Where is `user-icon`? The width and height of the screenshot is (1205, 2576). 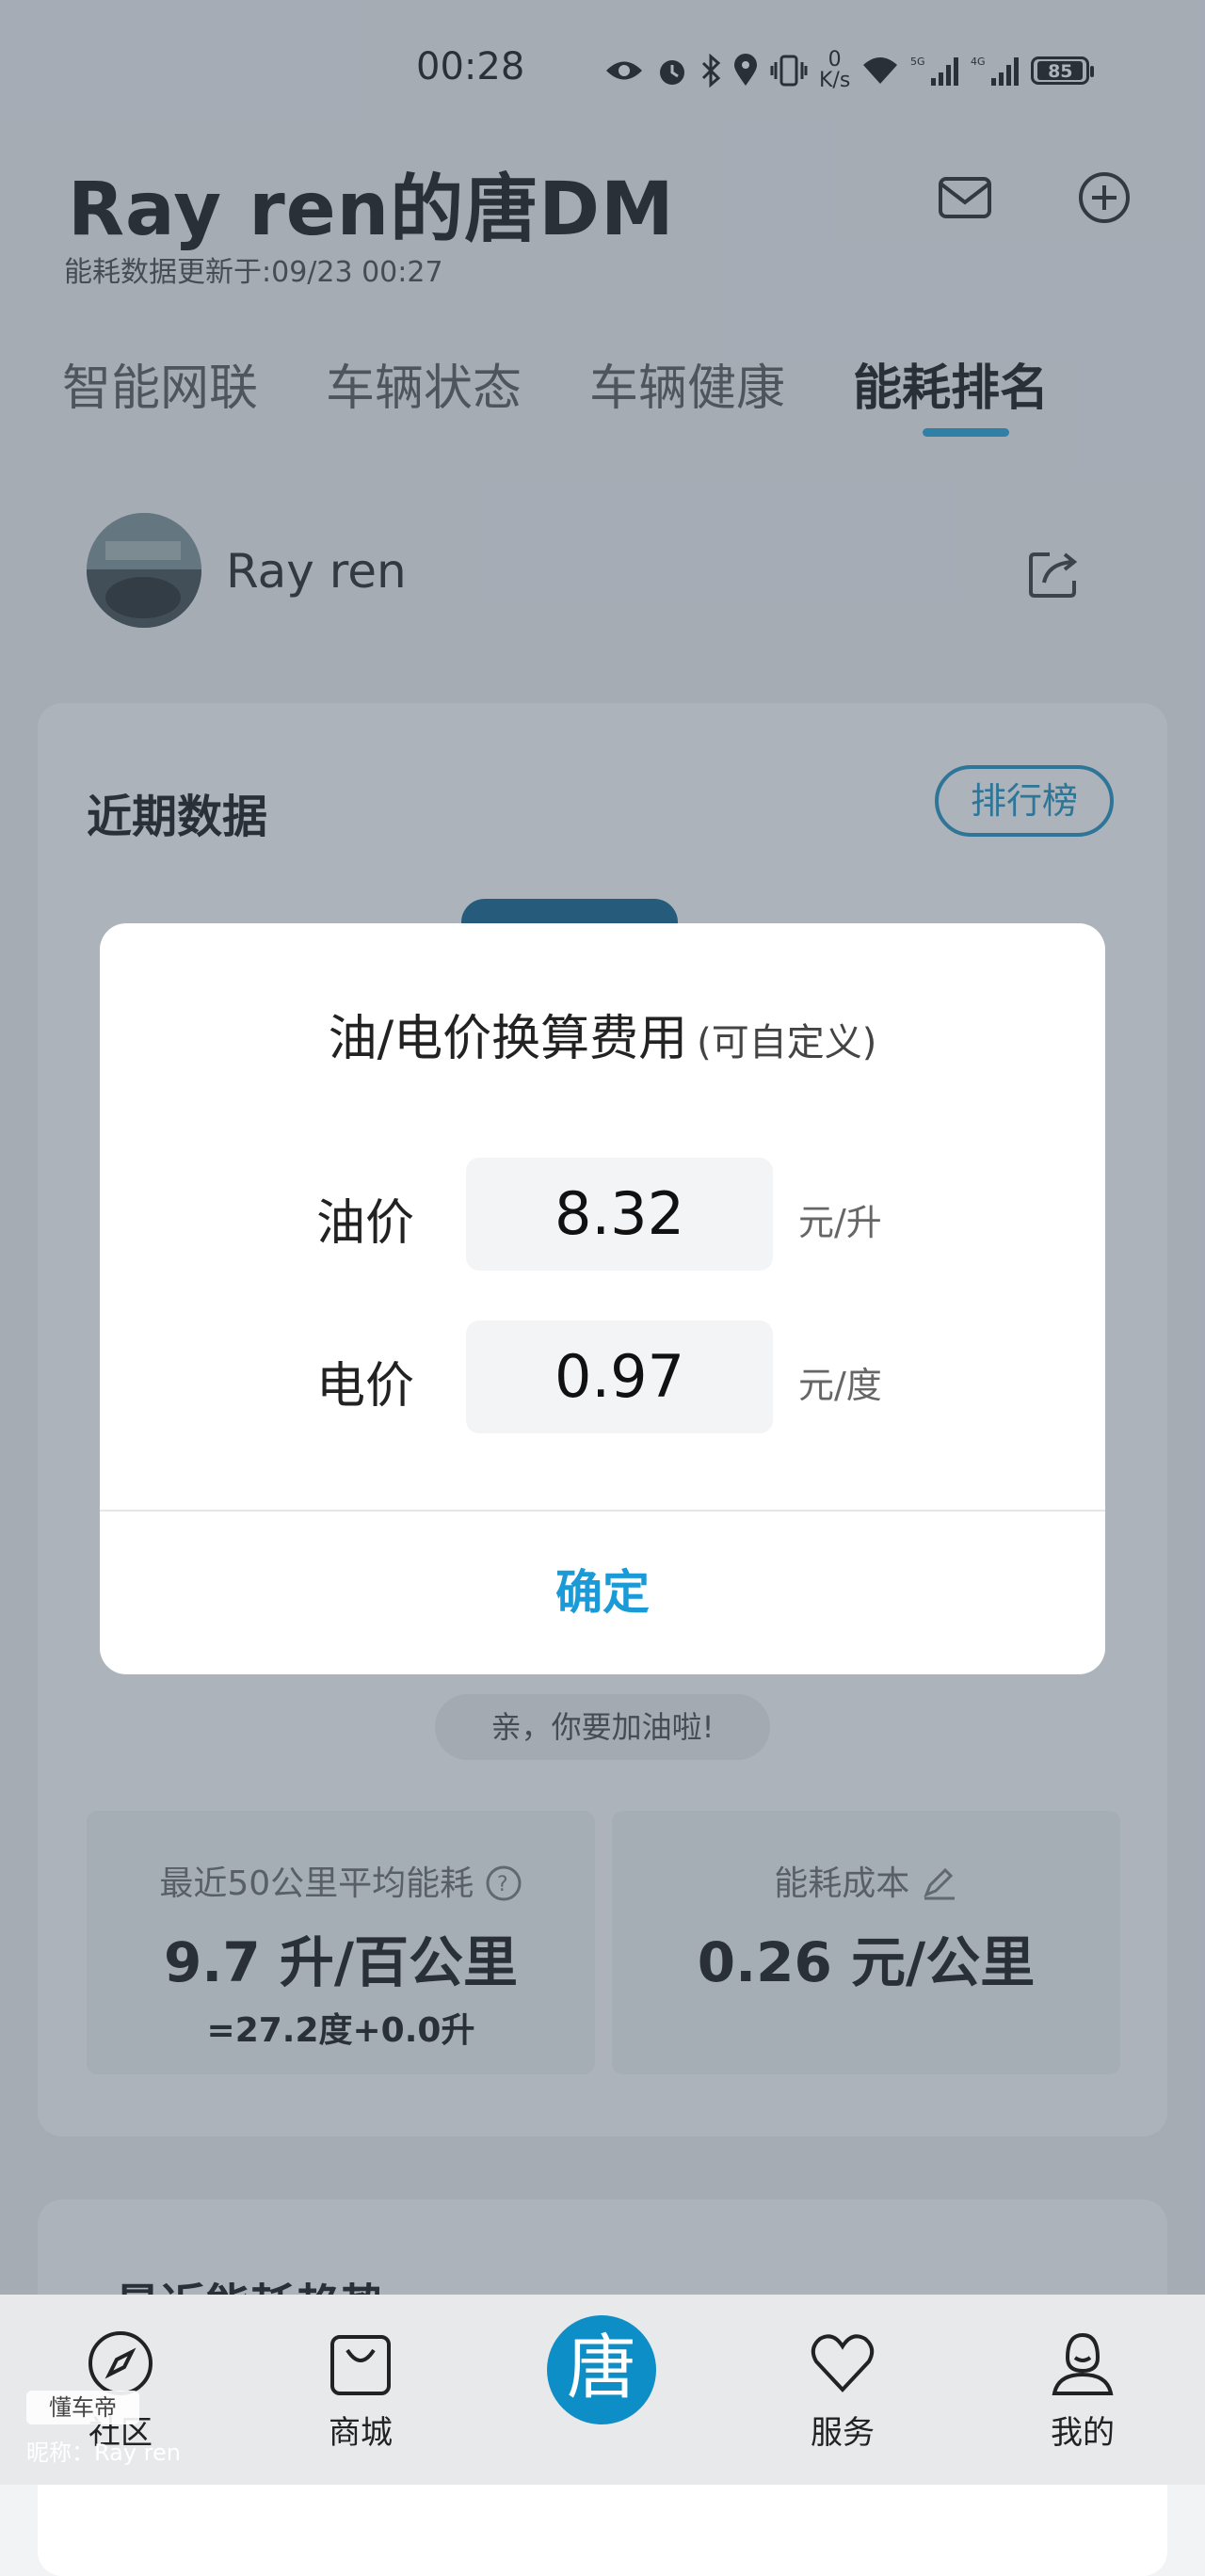
user-icon is located at coordinates (1083, 2363).